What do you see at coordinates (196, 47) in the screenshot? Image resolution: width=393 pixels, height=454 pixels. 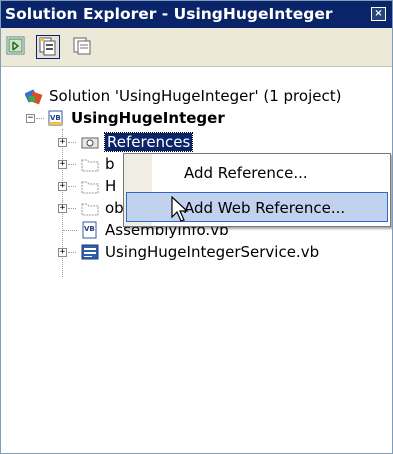 I see `toolbar` at bounding box center [196, 47].